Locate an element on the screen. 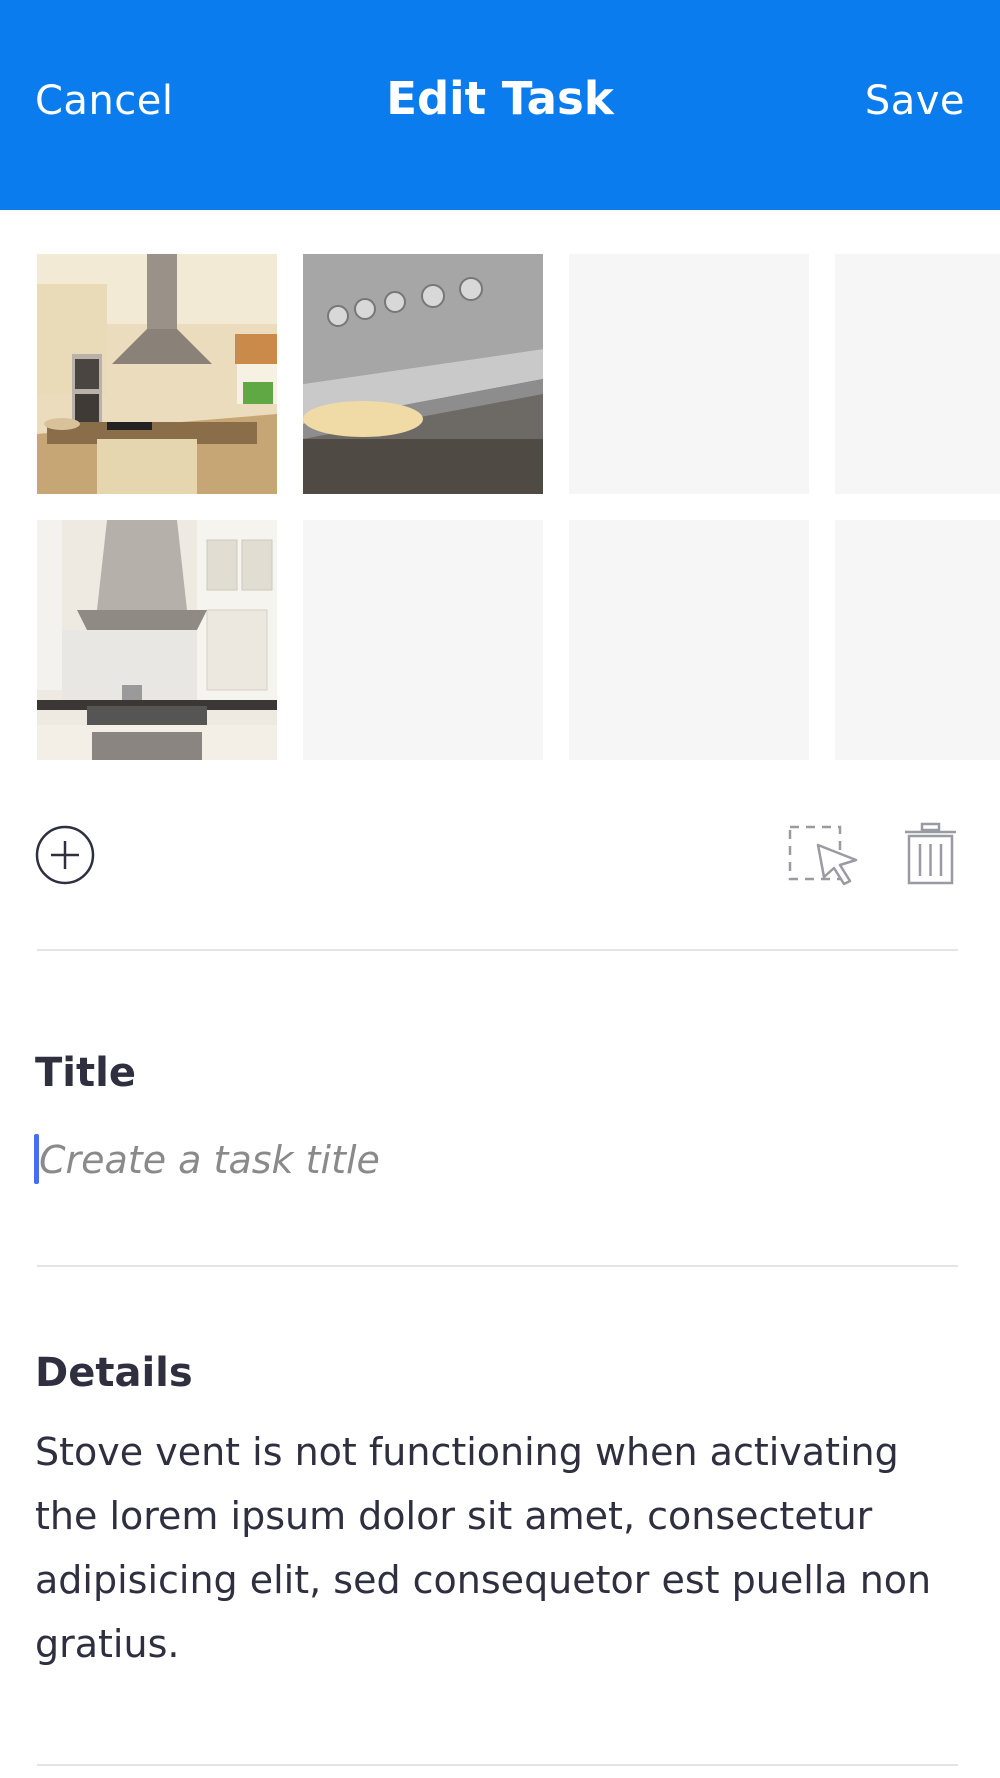 The image size is (1000, 1778). kitchen-island-photo is located at coordinates (157, 374).